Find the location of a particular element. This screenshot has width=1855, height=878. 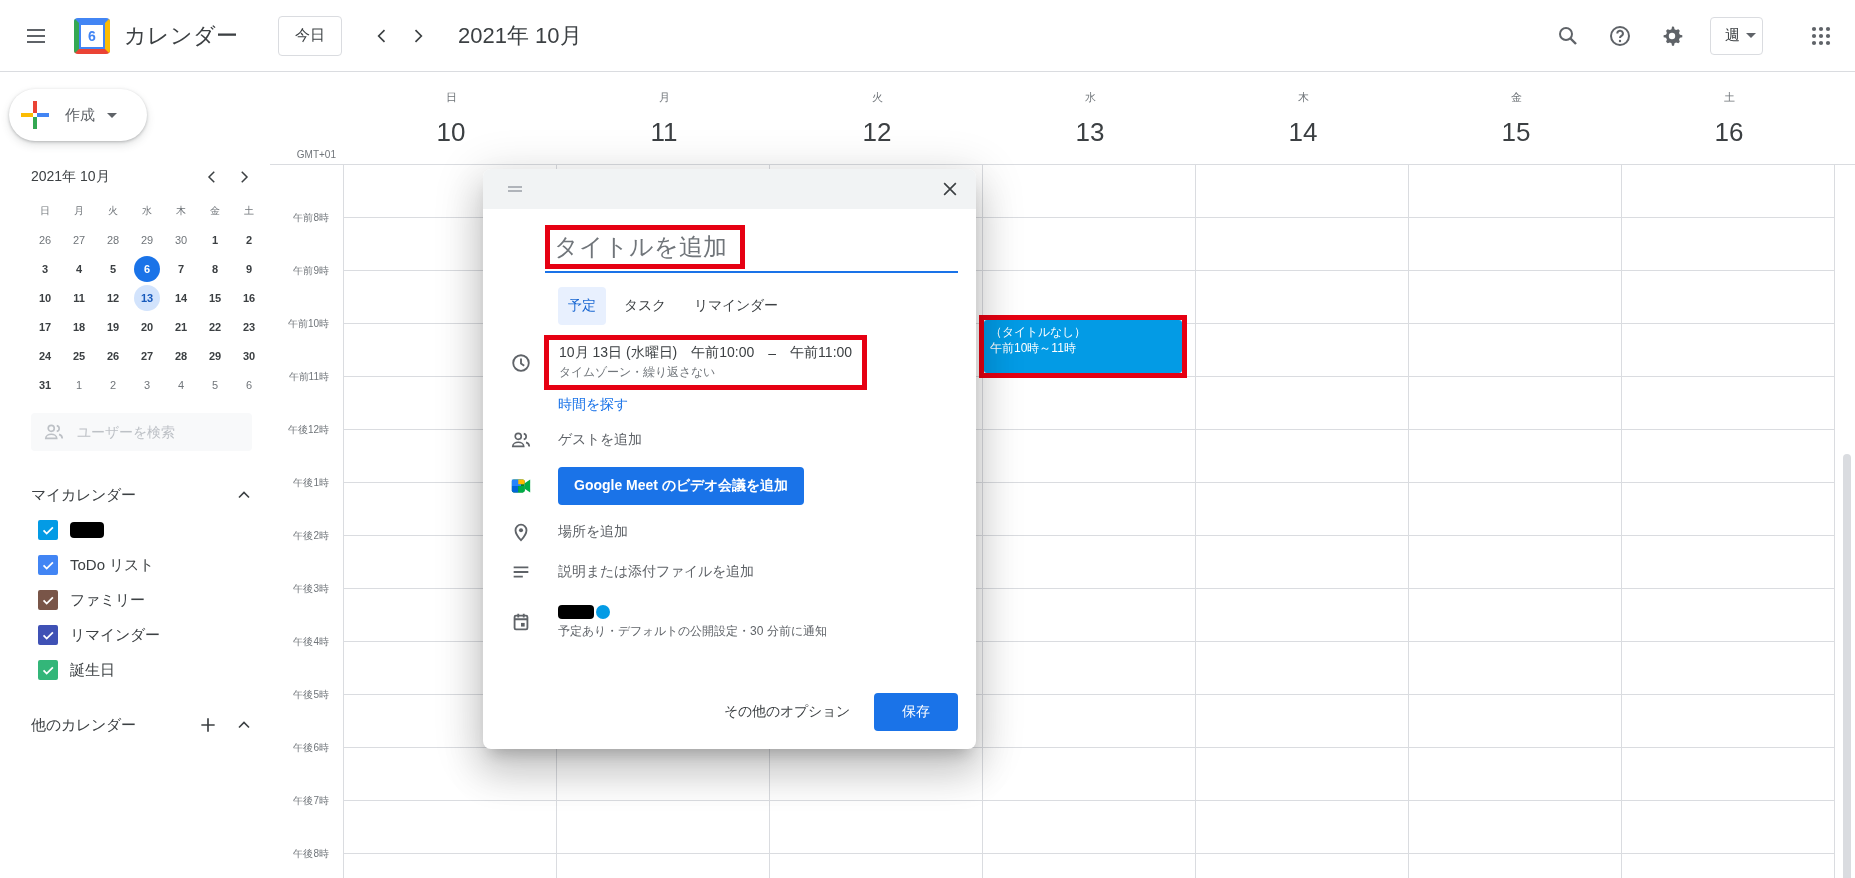

caret-down-icon is located at coordinates (1751, 35).